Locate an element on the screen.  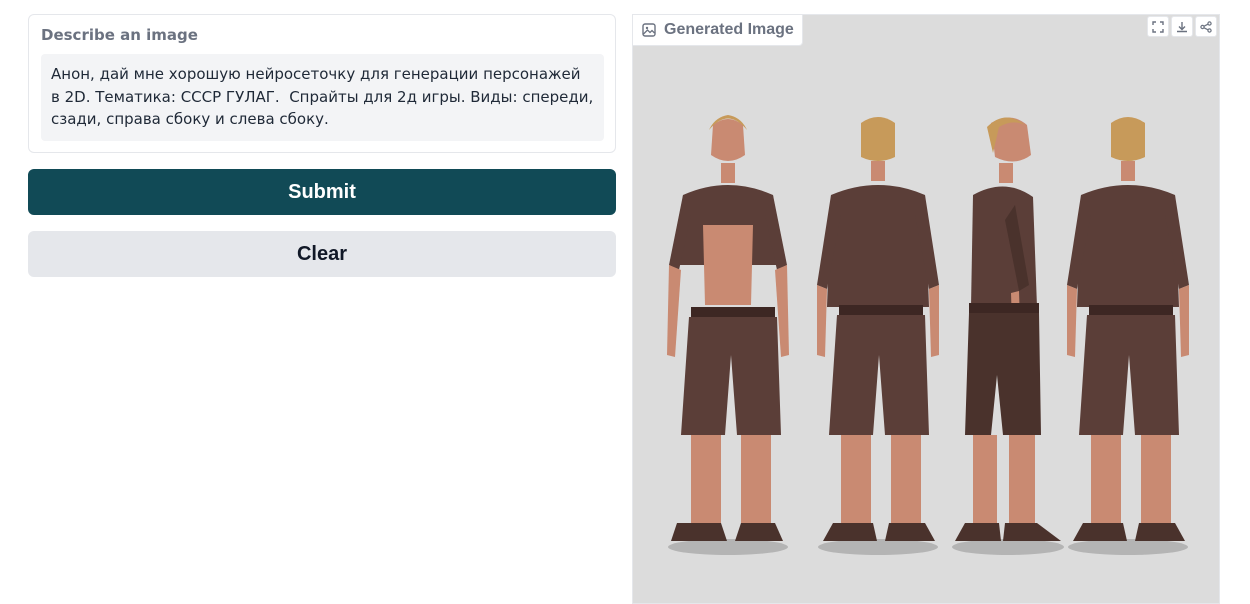
share-icon is located at coordinates (1206, 26).